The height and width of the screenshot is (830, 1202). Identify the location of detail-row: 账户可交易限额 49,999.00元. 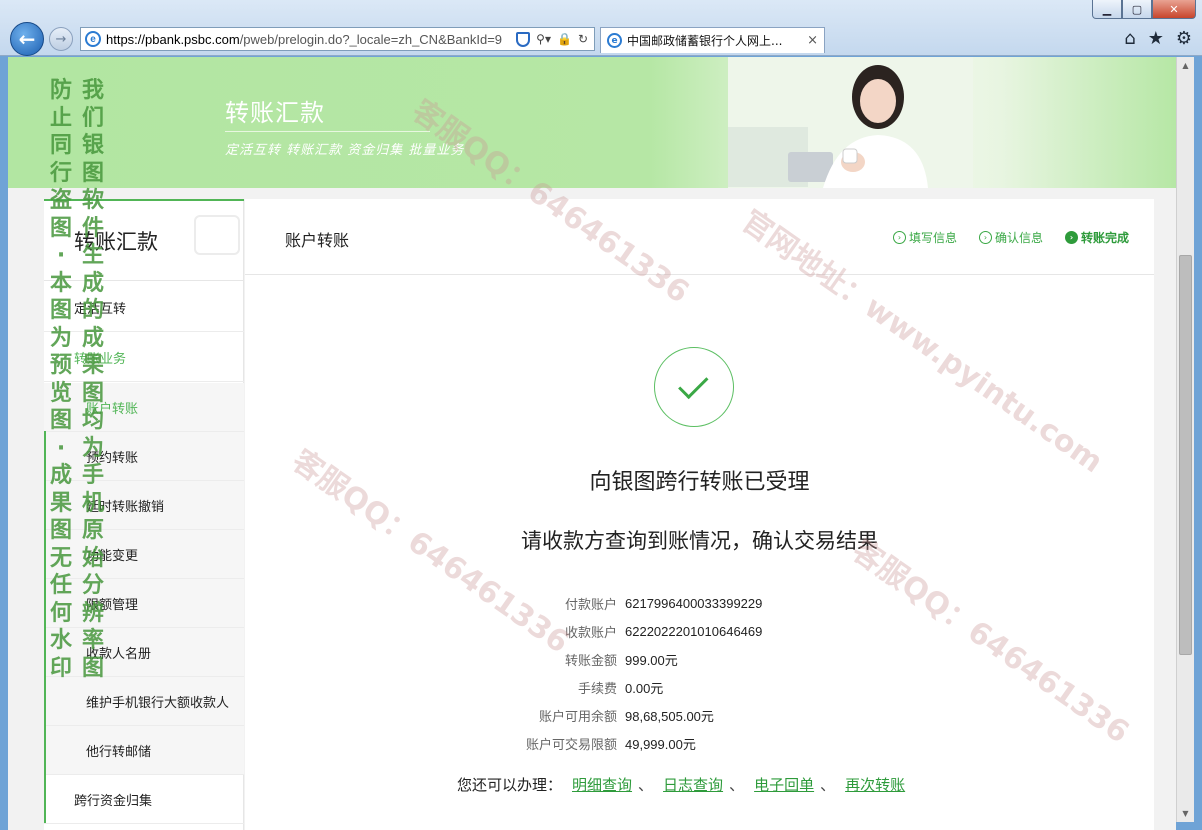
(685, 743).